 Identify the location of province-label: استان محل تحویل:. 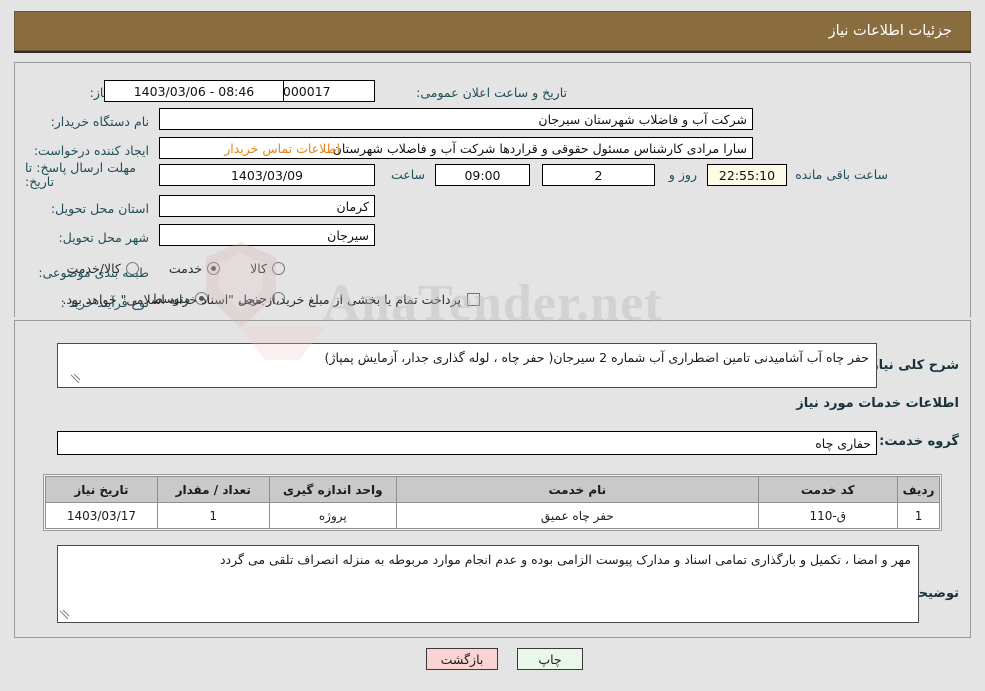
(99, 208).